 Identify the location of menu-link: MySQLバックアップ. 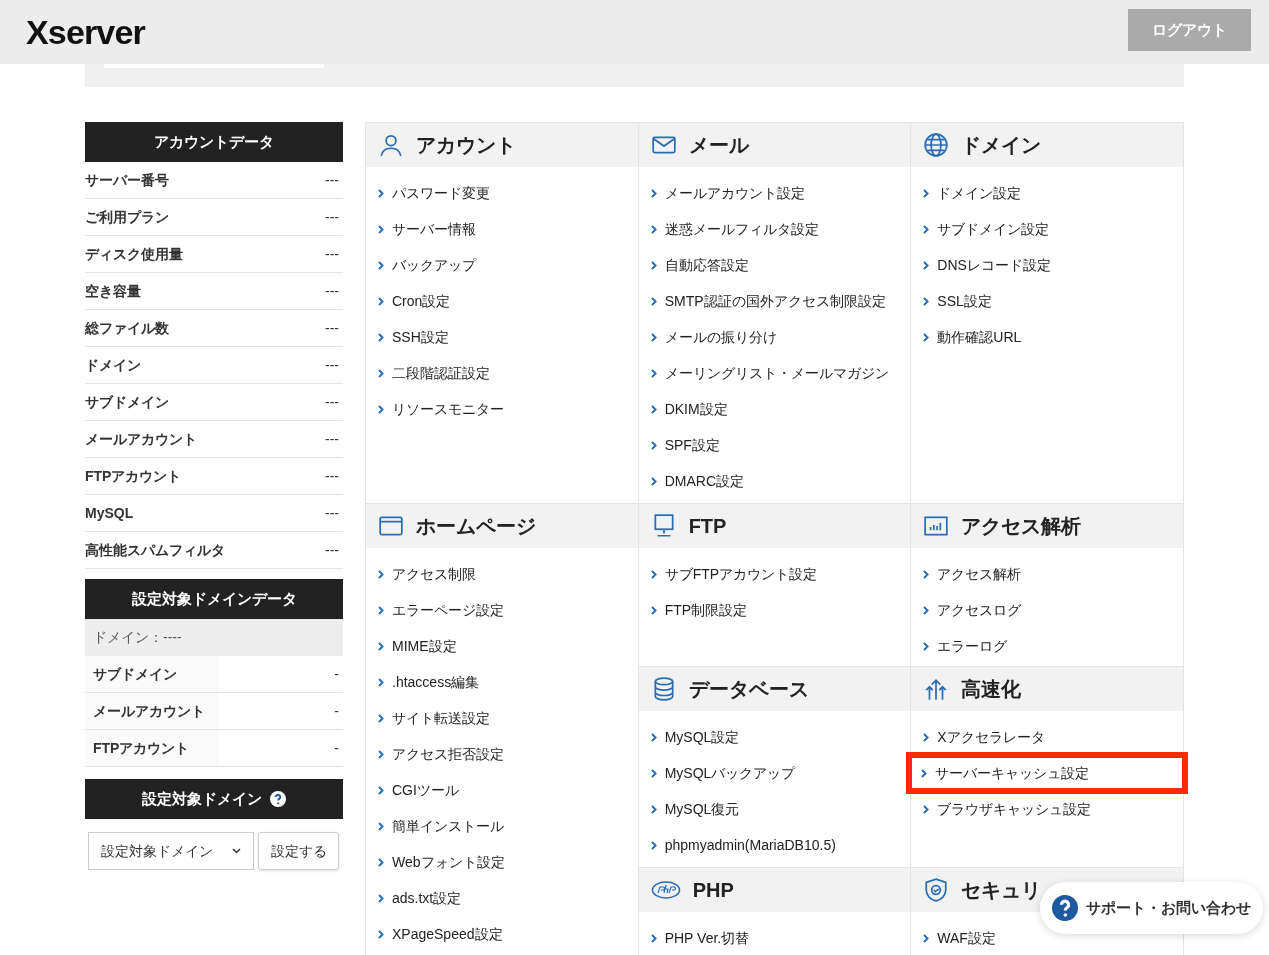
(723, 773).